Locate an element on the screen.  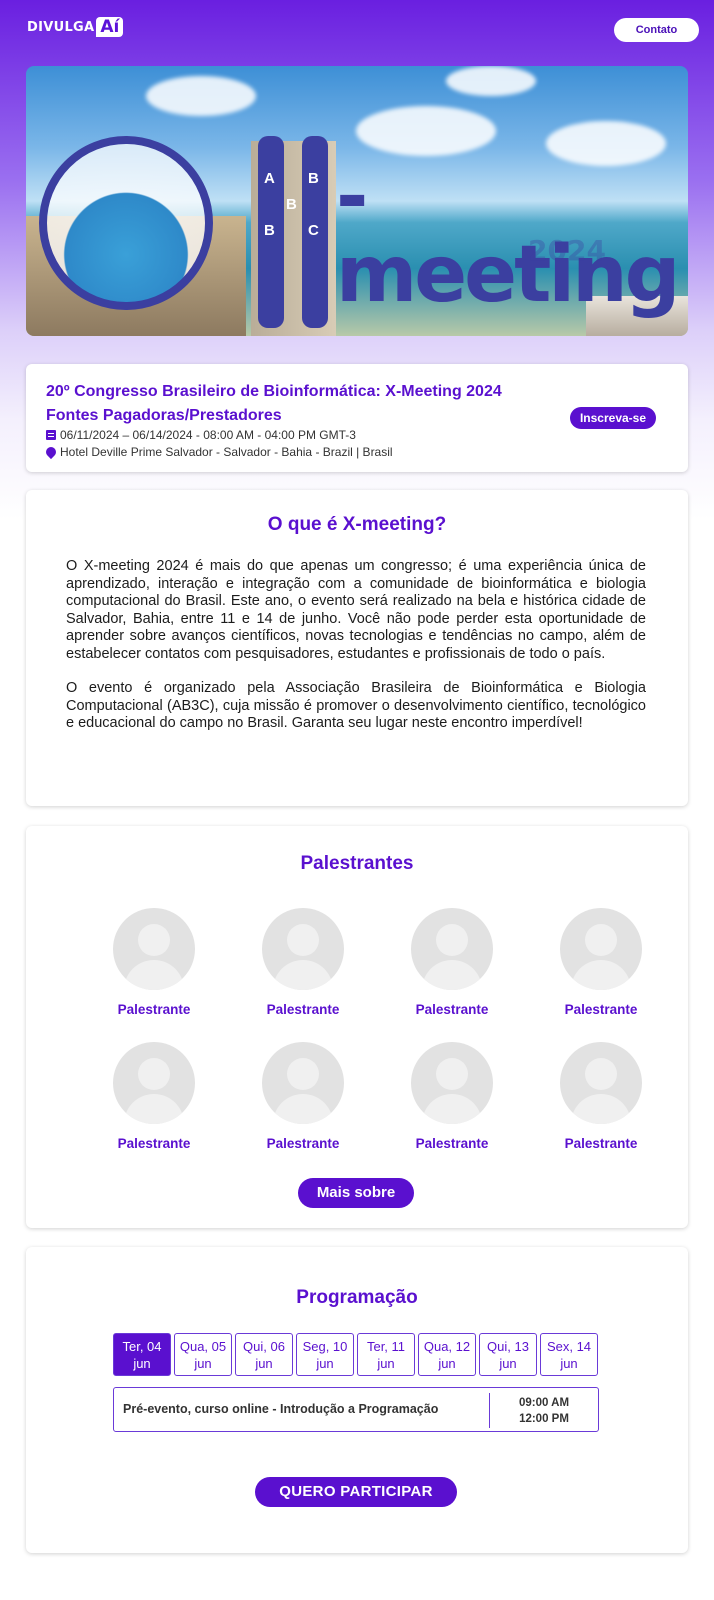
logo-badge: Aí is located at coordinates (110, 27).